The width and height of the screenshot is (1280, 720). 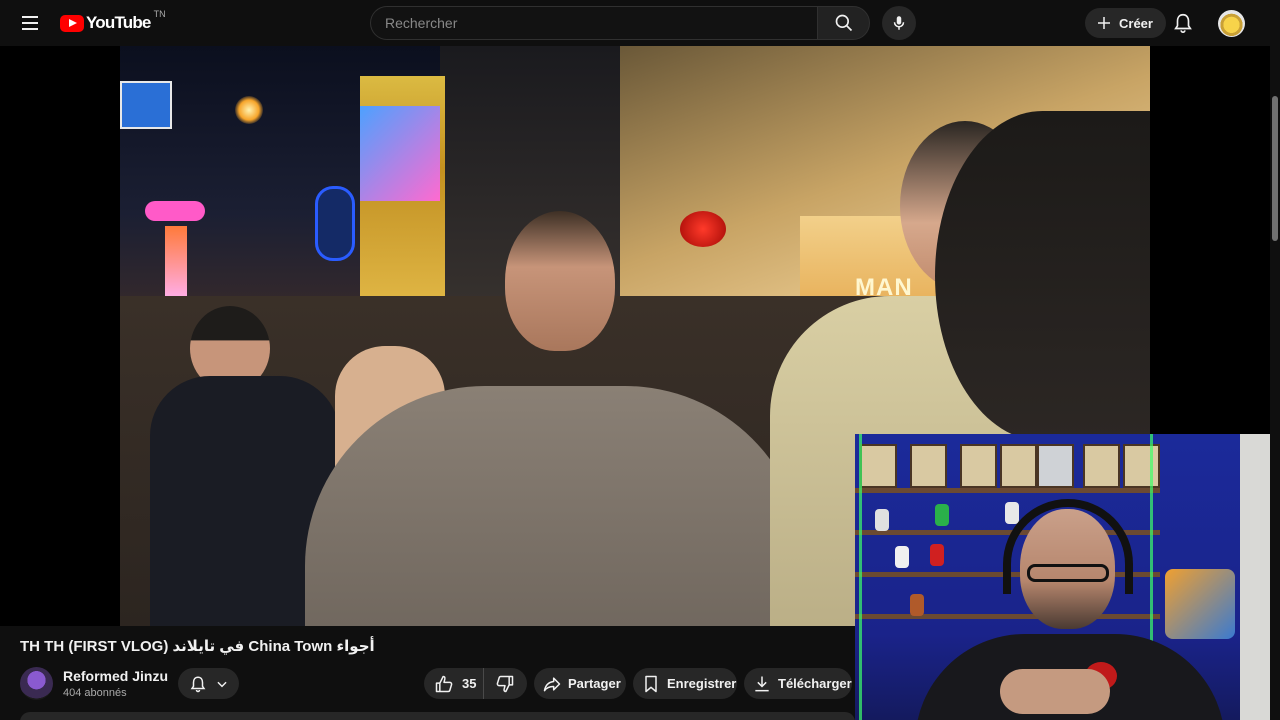 What do you see at coordinates (454, 683) in the screenshot?
I see `like-button: 35` at bounding box center [454, 683].